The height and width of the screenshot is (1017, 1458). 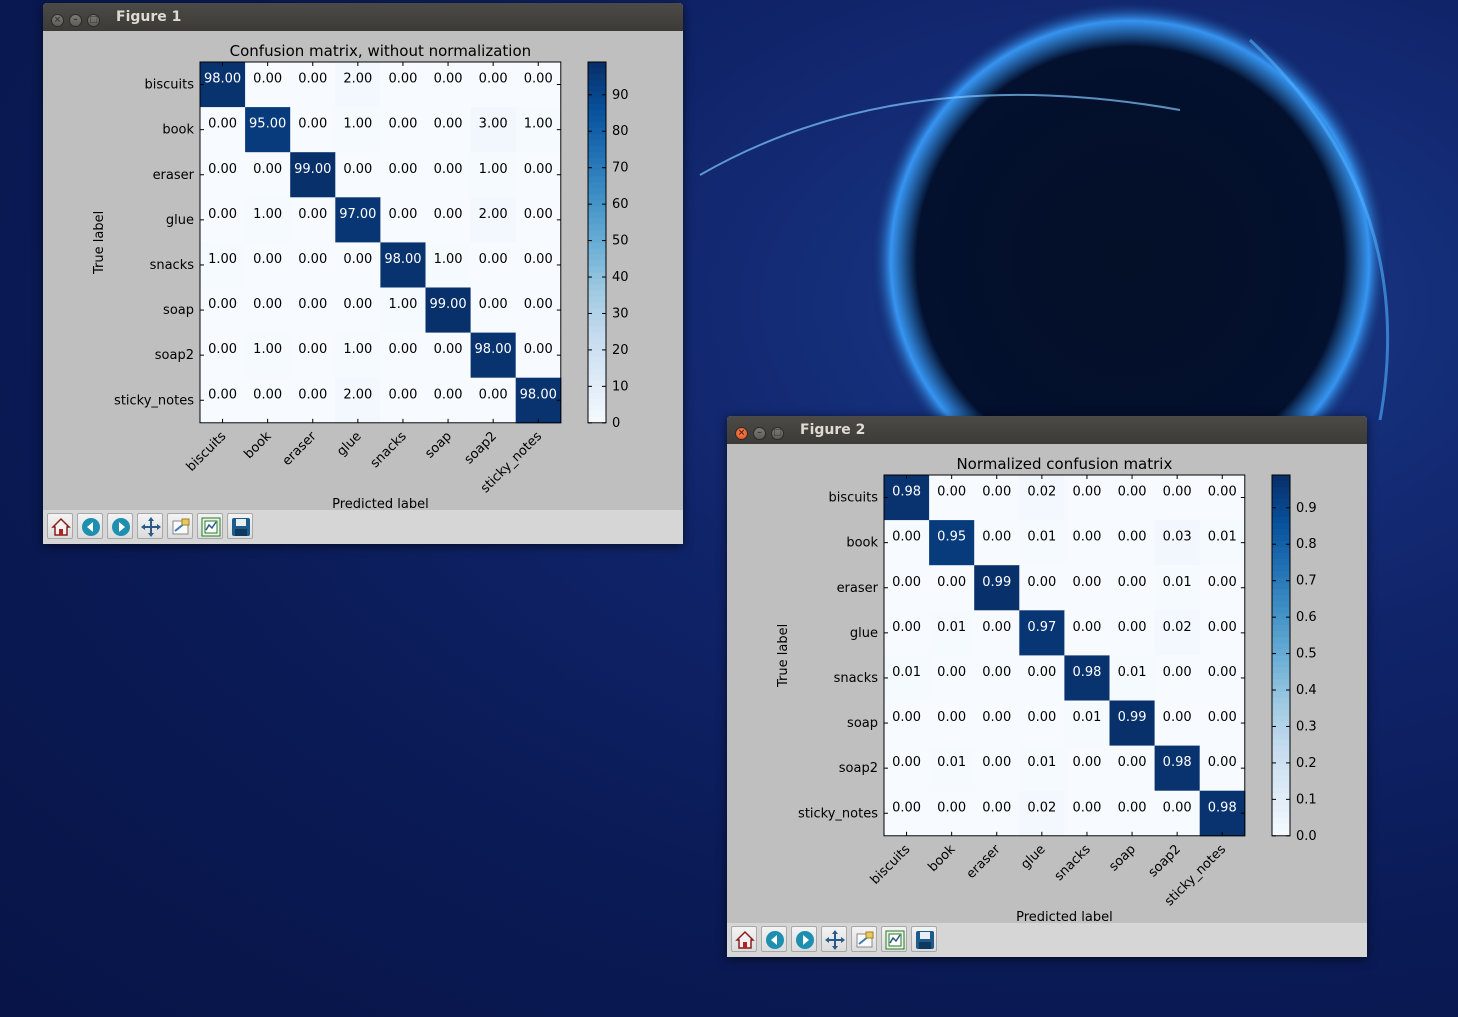 What do you see at coordinates (312, 169) in the screenshot?
I see `cell-value-label: 99.00` at bounding box center [312, 169].